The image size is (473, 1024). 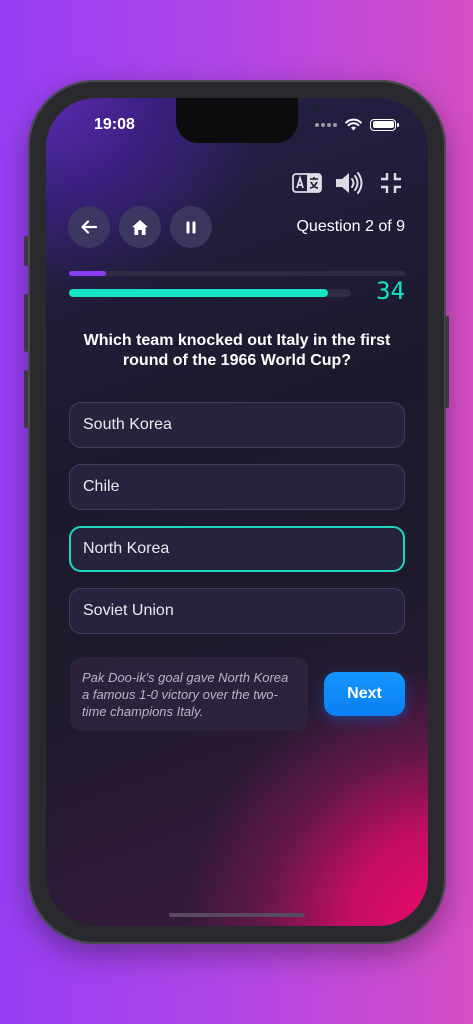 I want to click on status-icons, so click(x=357, y=124).